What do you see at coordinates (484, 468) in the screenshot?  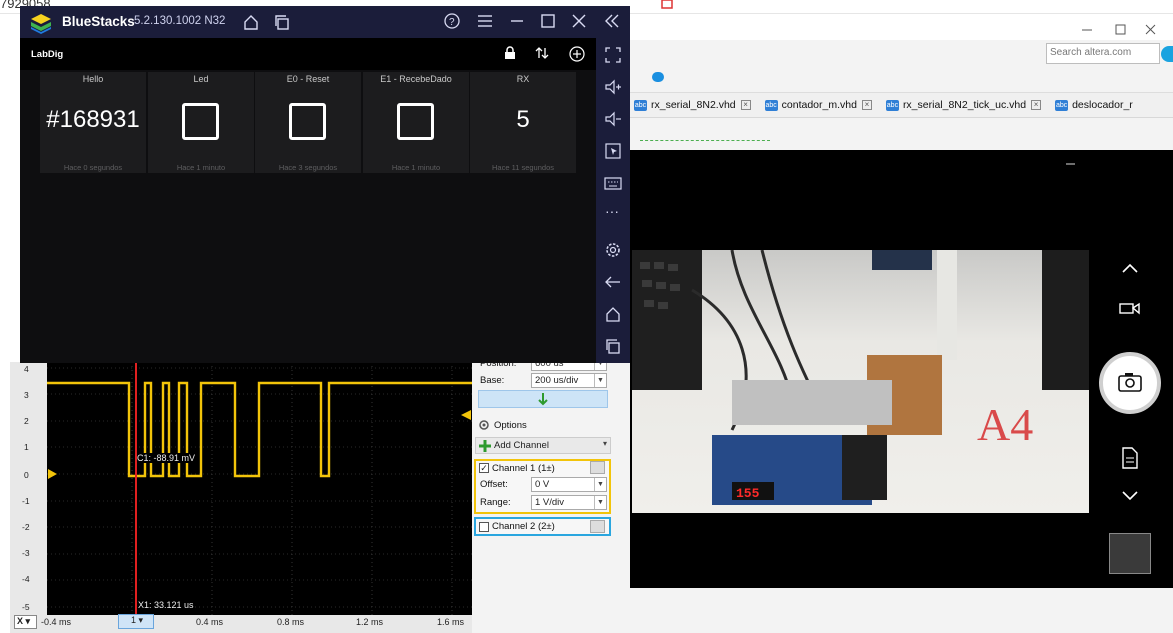 I see `channel-1-checkbox: ✓` at bounding box center [484, 468].